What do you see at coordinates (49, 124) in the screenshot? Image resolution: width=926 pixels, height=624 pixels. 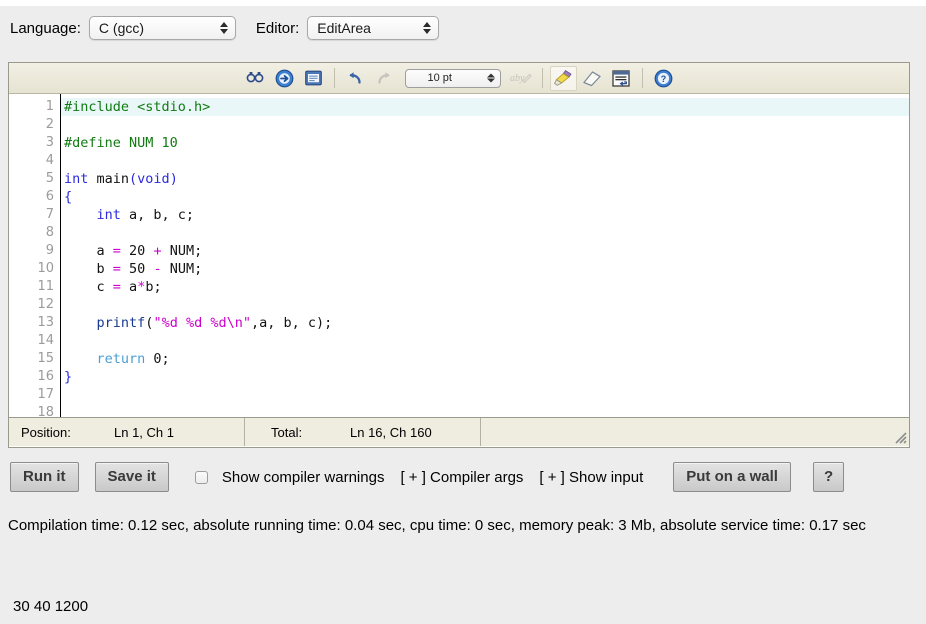 I see `line-number: 2` at bounding box center [49, 124].